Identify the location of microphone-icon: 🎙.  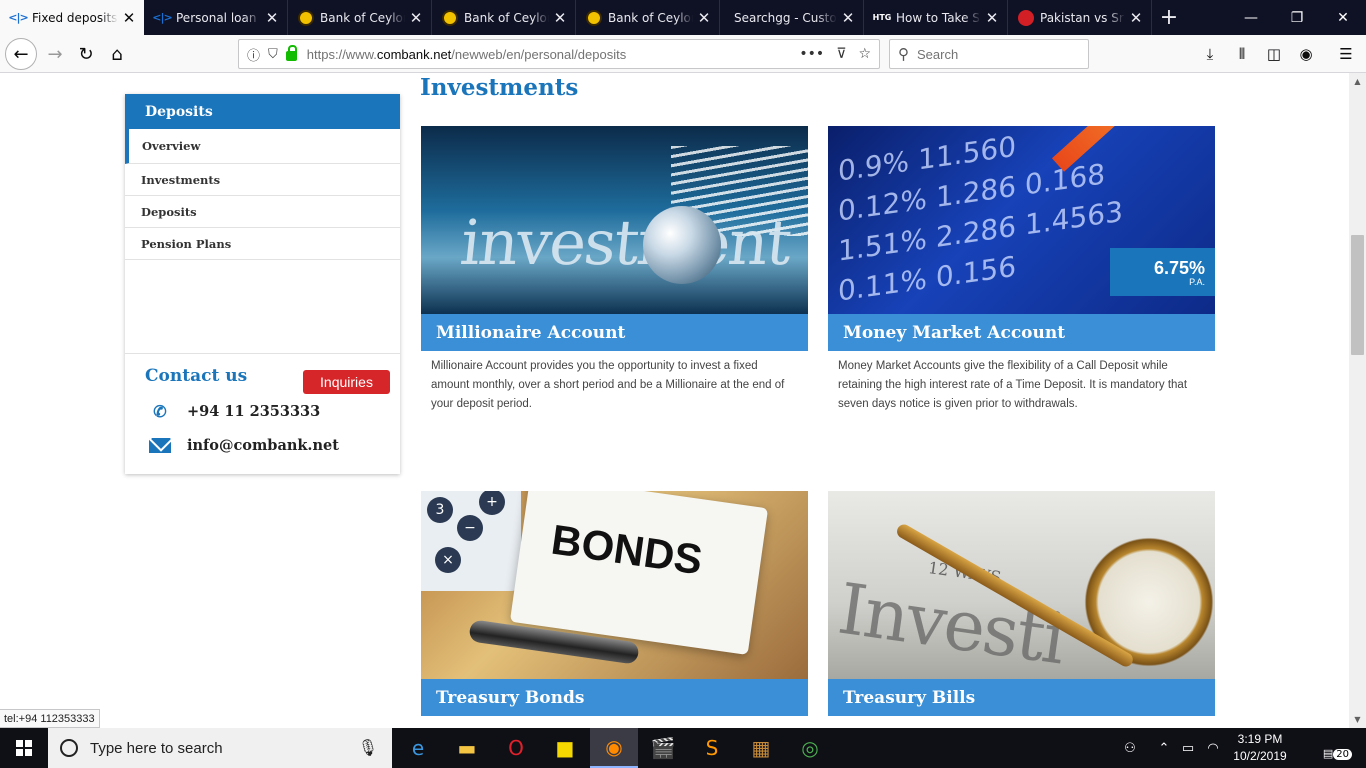
(368, 748).